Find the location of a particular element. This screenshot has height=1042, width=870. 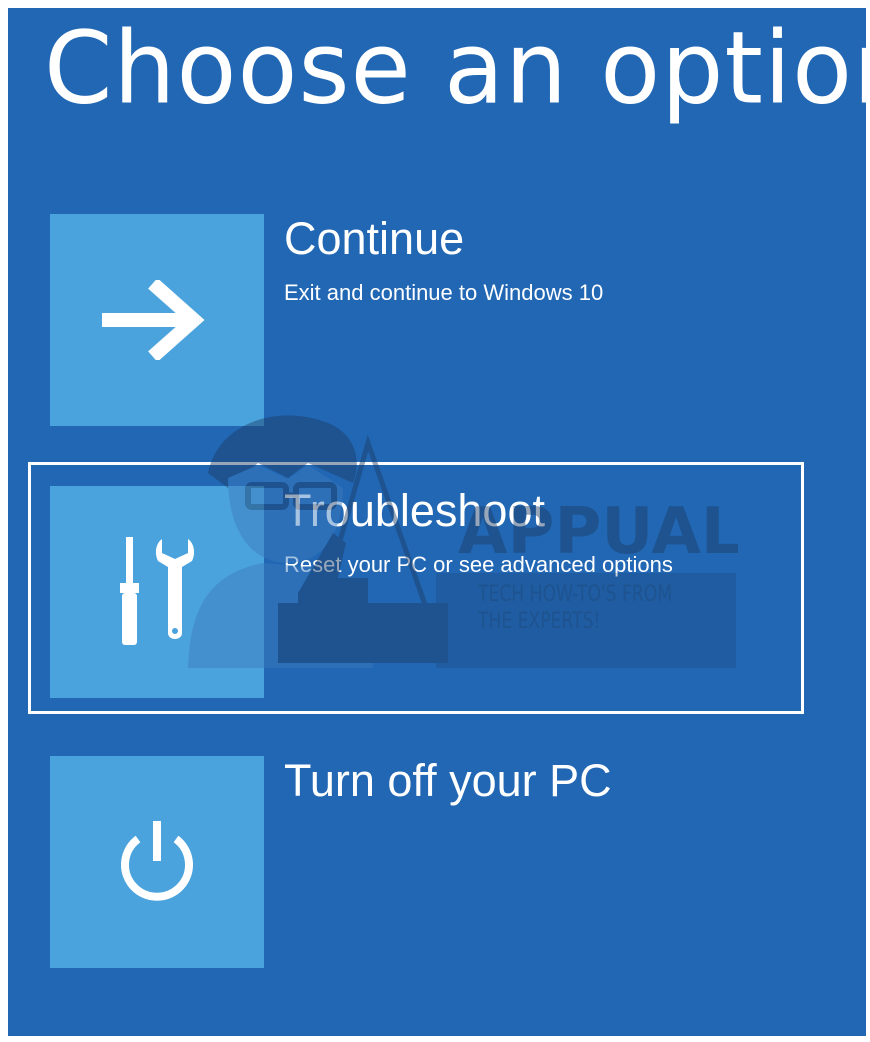

power-icon is located at coordinates (157, 861).